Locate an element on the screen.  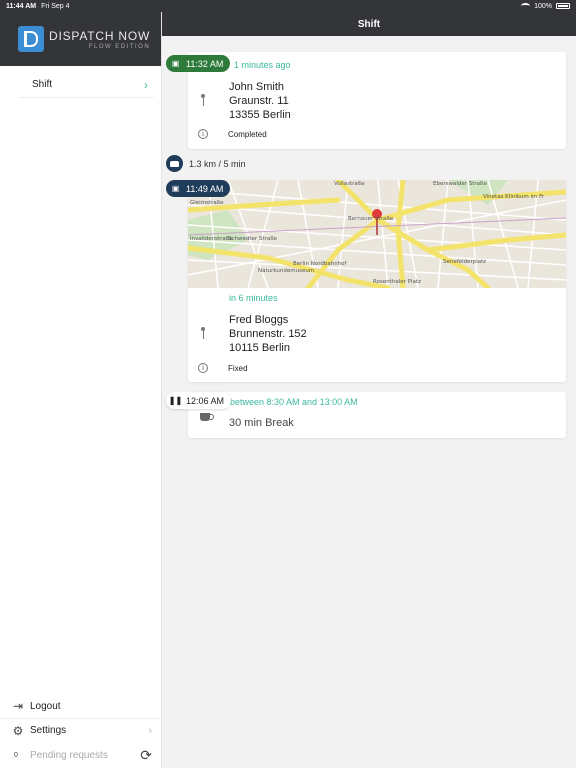
stop-time: 11:49 AM is located at coordinates (205, 188).